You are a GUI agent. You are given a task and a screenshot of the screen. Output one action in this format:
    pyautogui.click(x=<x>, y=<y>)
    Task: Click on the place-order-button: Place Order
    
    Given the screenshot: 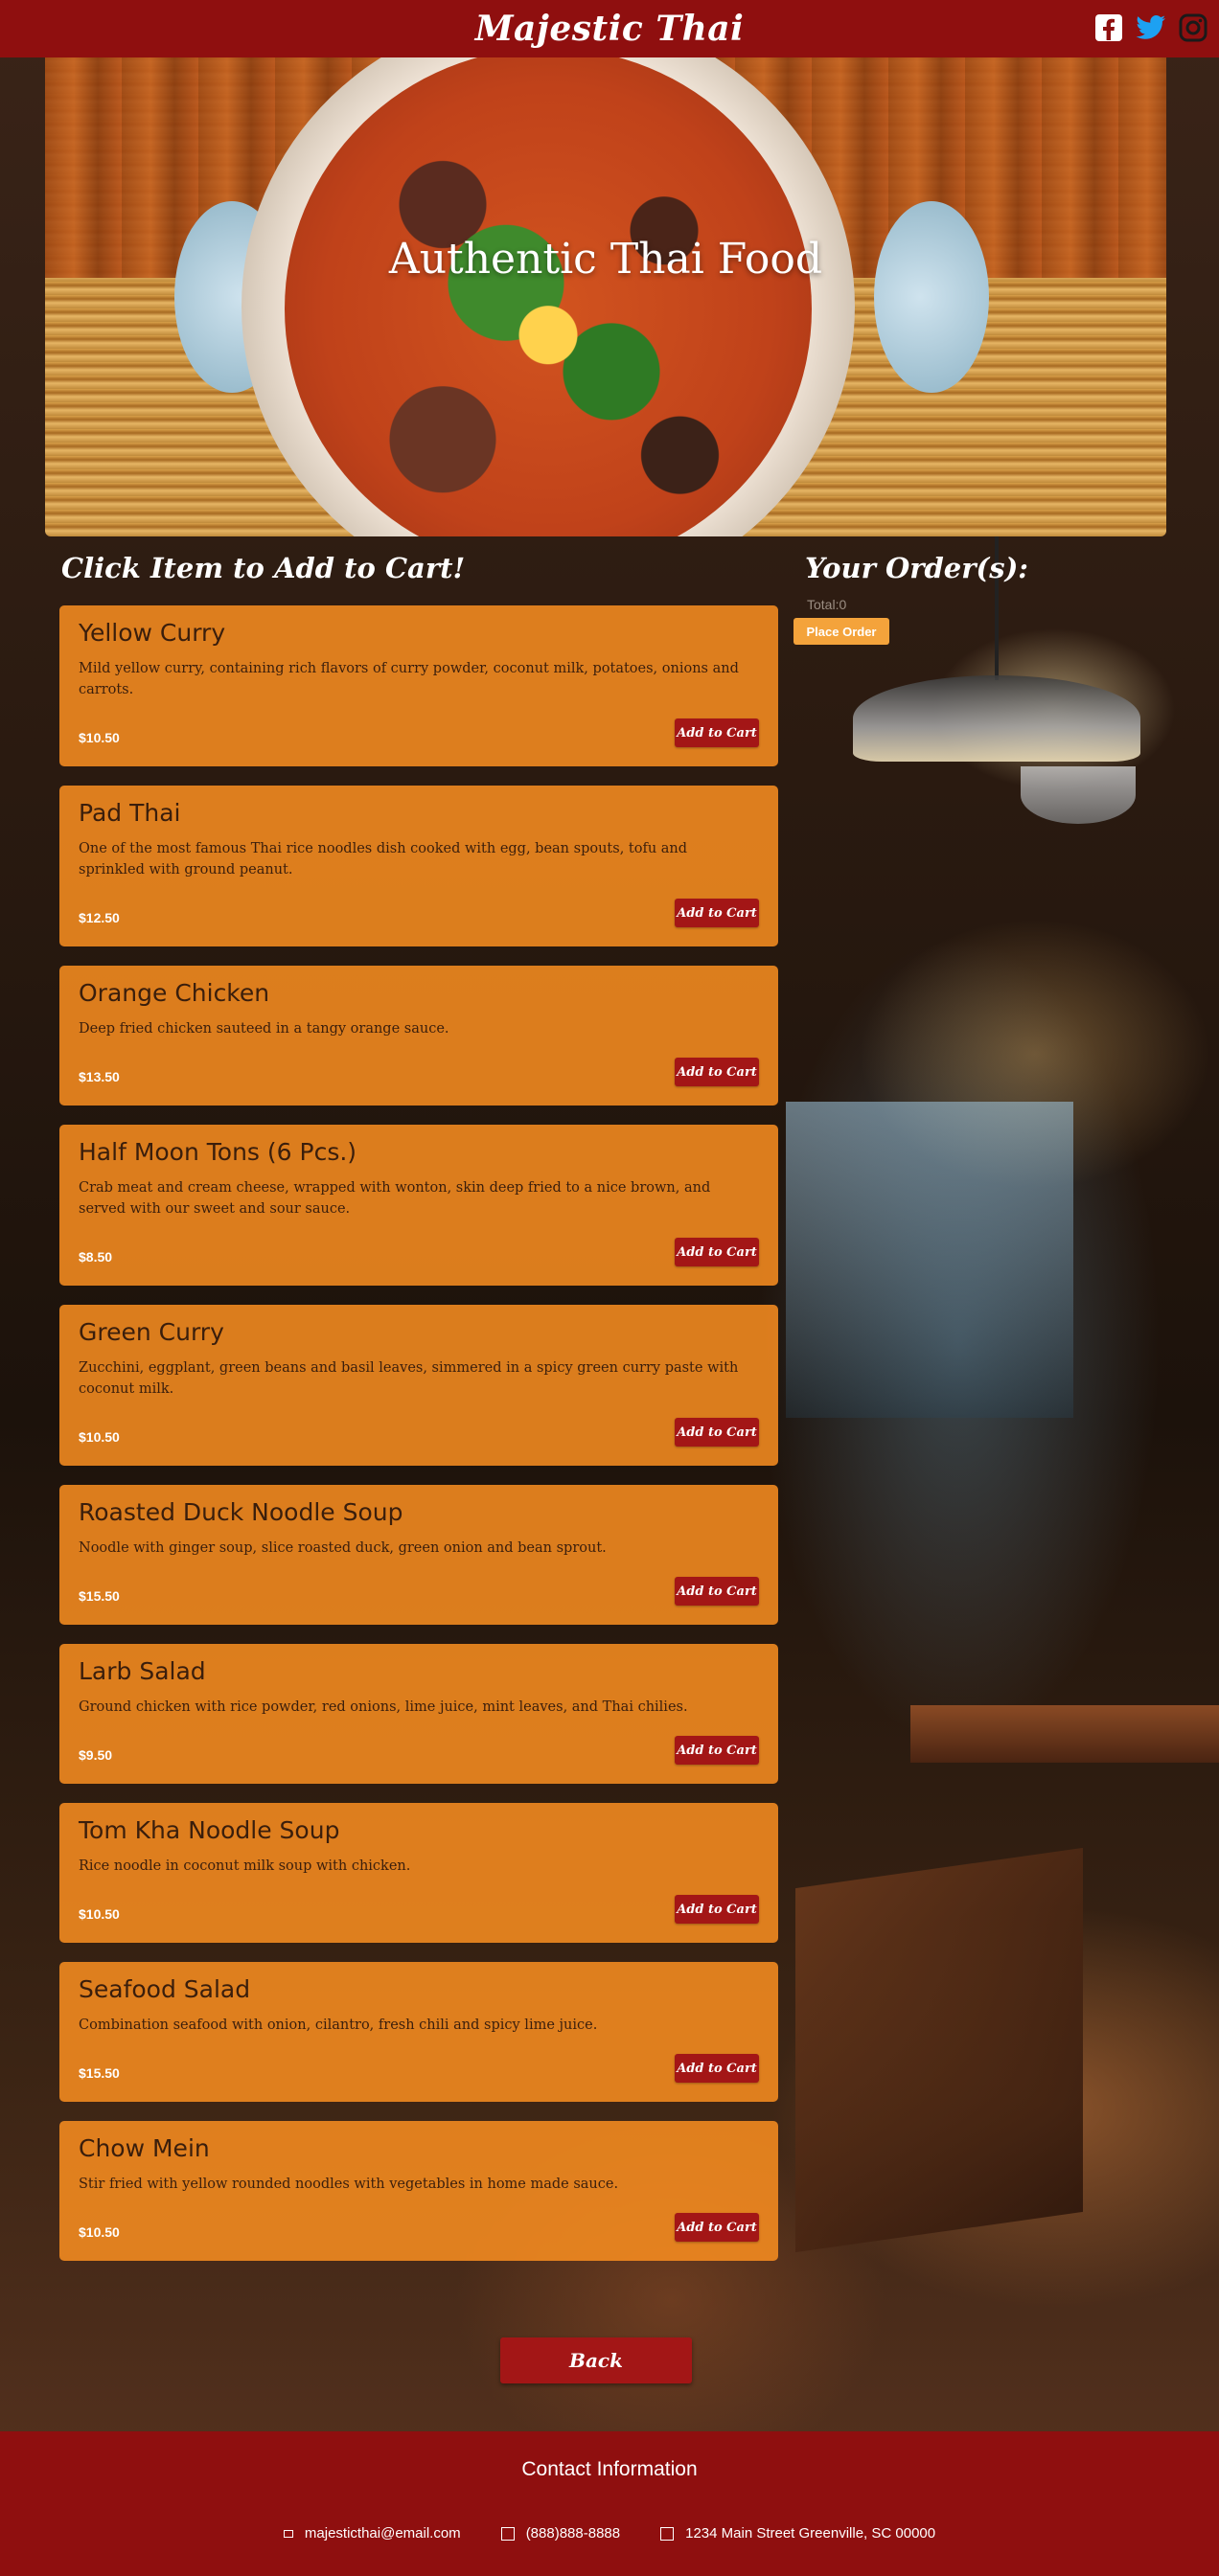 What is the action you would take?
    pyautogui.click(x=841, y=631)
    